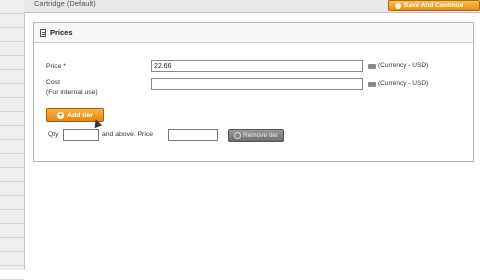  I want to click on price-label: Price *, so click(56, 66).